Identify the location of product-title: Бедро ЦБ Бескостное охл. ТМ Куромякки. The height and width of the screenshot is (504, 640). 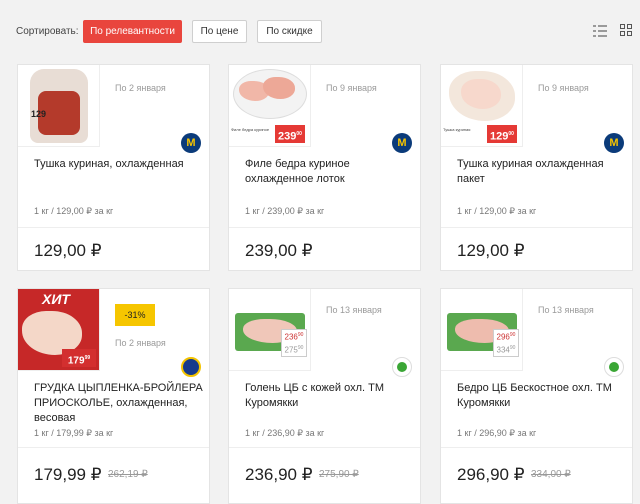
(542, 396).